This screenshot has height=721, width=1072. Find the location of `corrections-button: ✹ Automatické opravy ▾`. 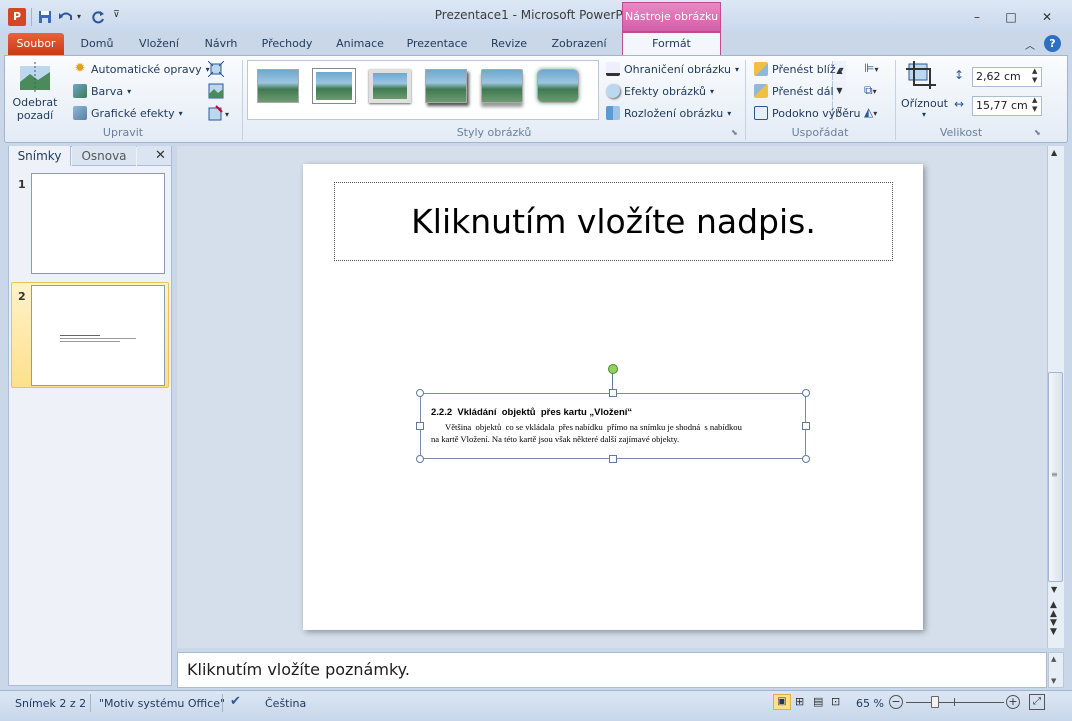

corrections-button: ✹ Automatické opravy ▾ is located at coordinates (141, 69).